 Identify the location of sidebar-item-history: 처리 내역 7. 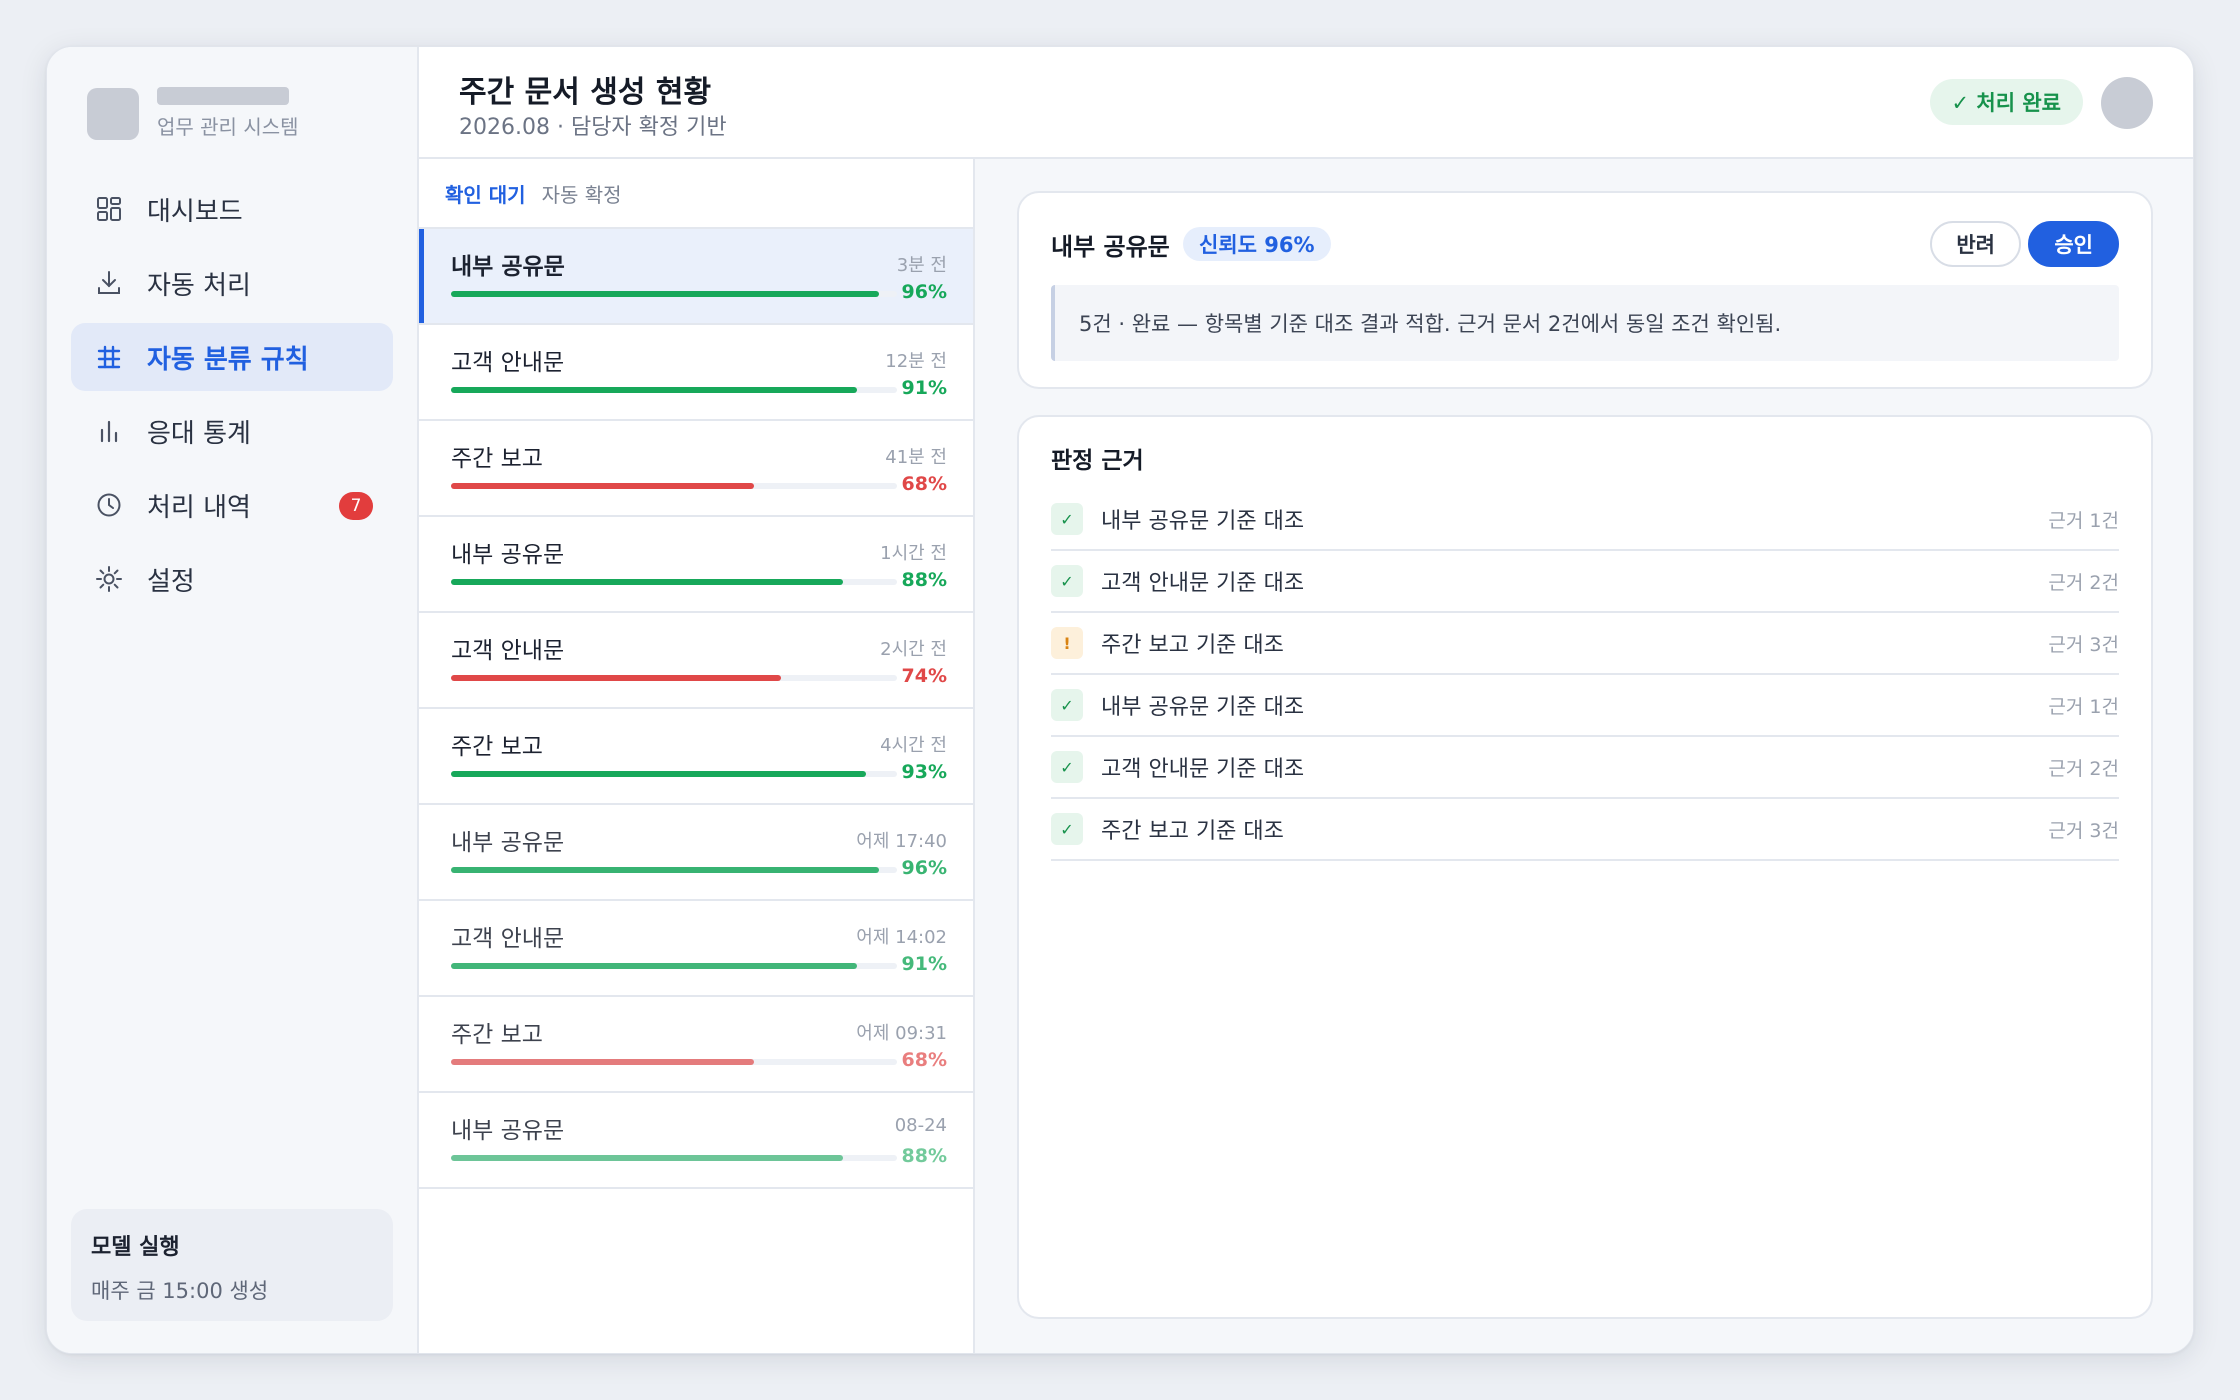
(232, 505).